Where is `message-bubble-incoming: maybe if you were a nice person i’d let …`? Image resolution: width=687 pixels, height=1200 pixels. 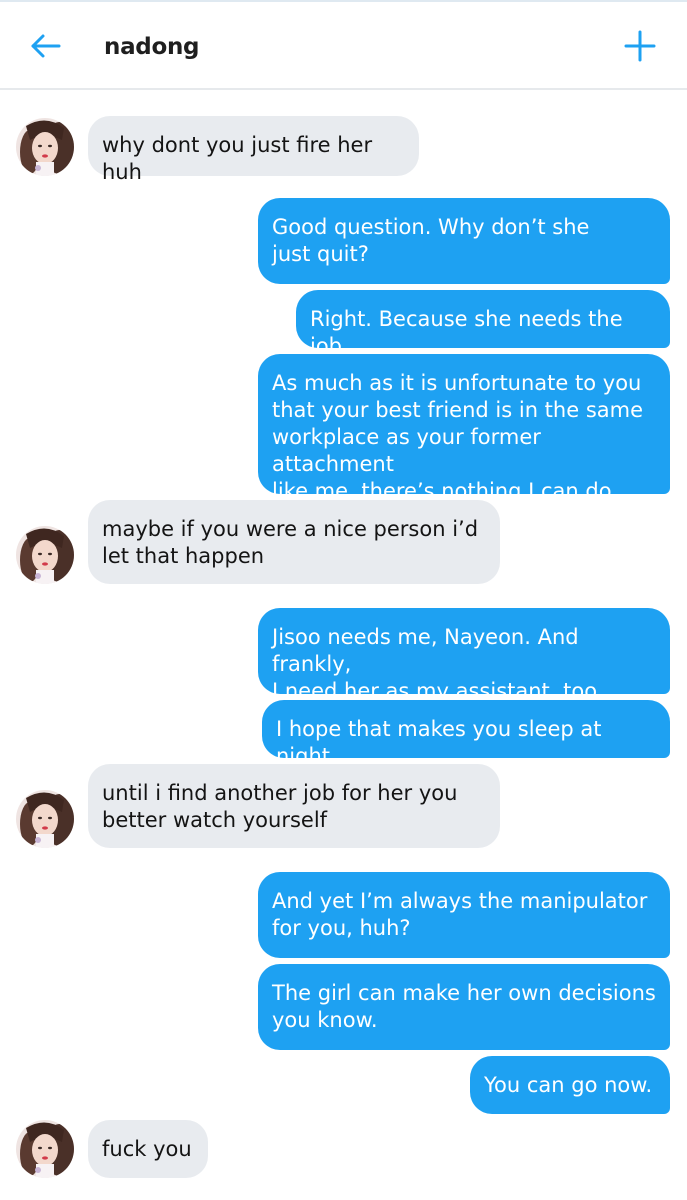 message-bubble-incoming: maybe if you were a nice person i’d let … is located at coordinates (294, 542).